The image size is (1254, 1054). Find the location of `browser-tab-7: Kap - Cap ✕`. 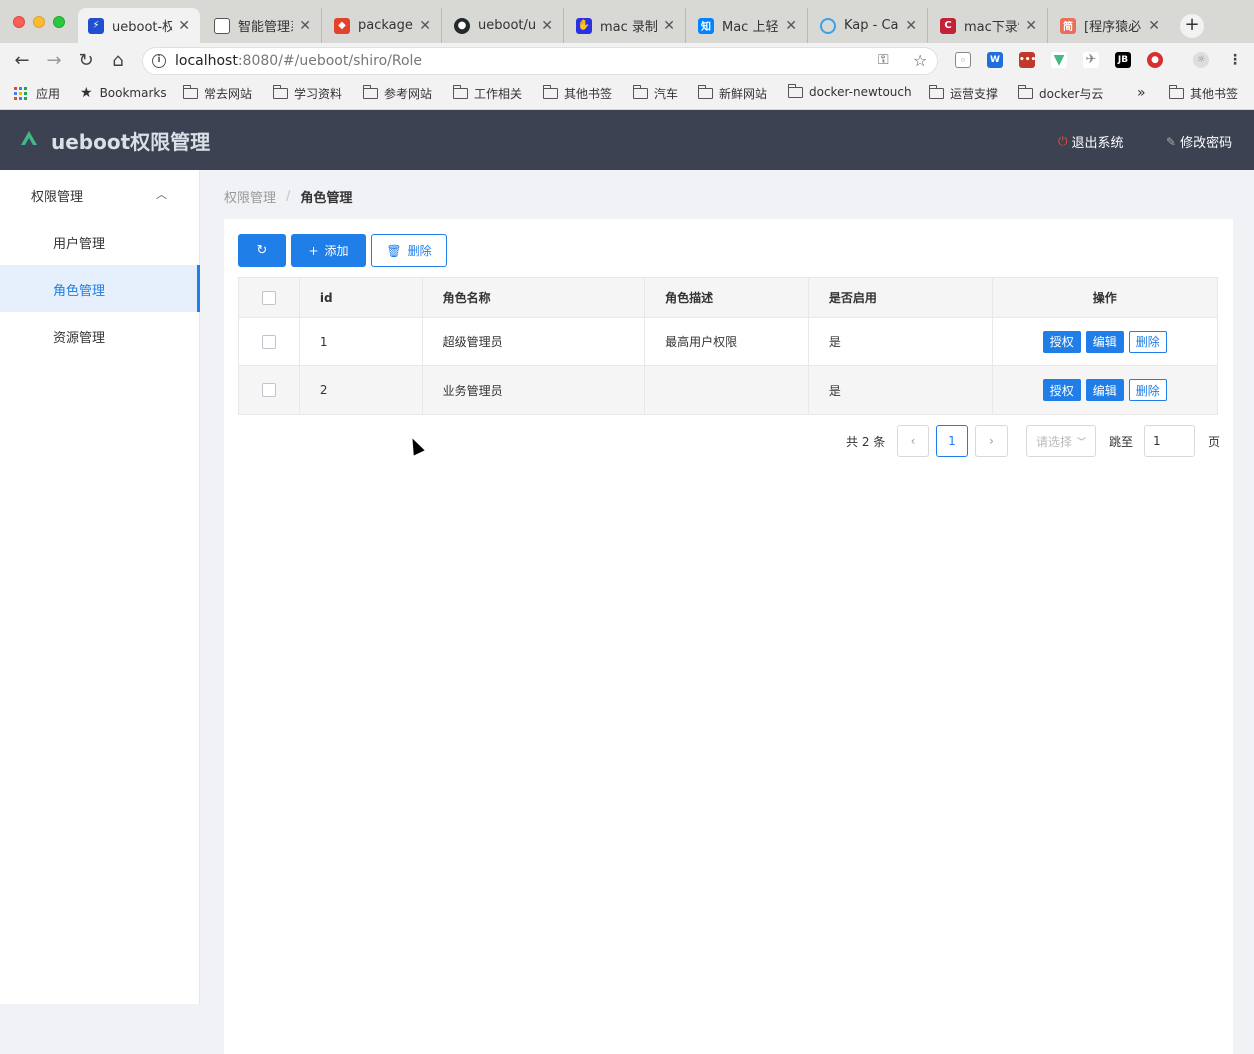

browser-tab-7: Kap - Cap ✕ is located at coordinates (869, 25).